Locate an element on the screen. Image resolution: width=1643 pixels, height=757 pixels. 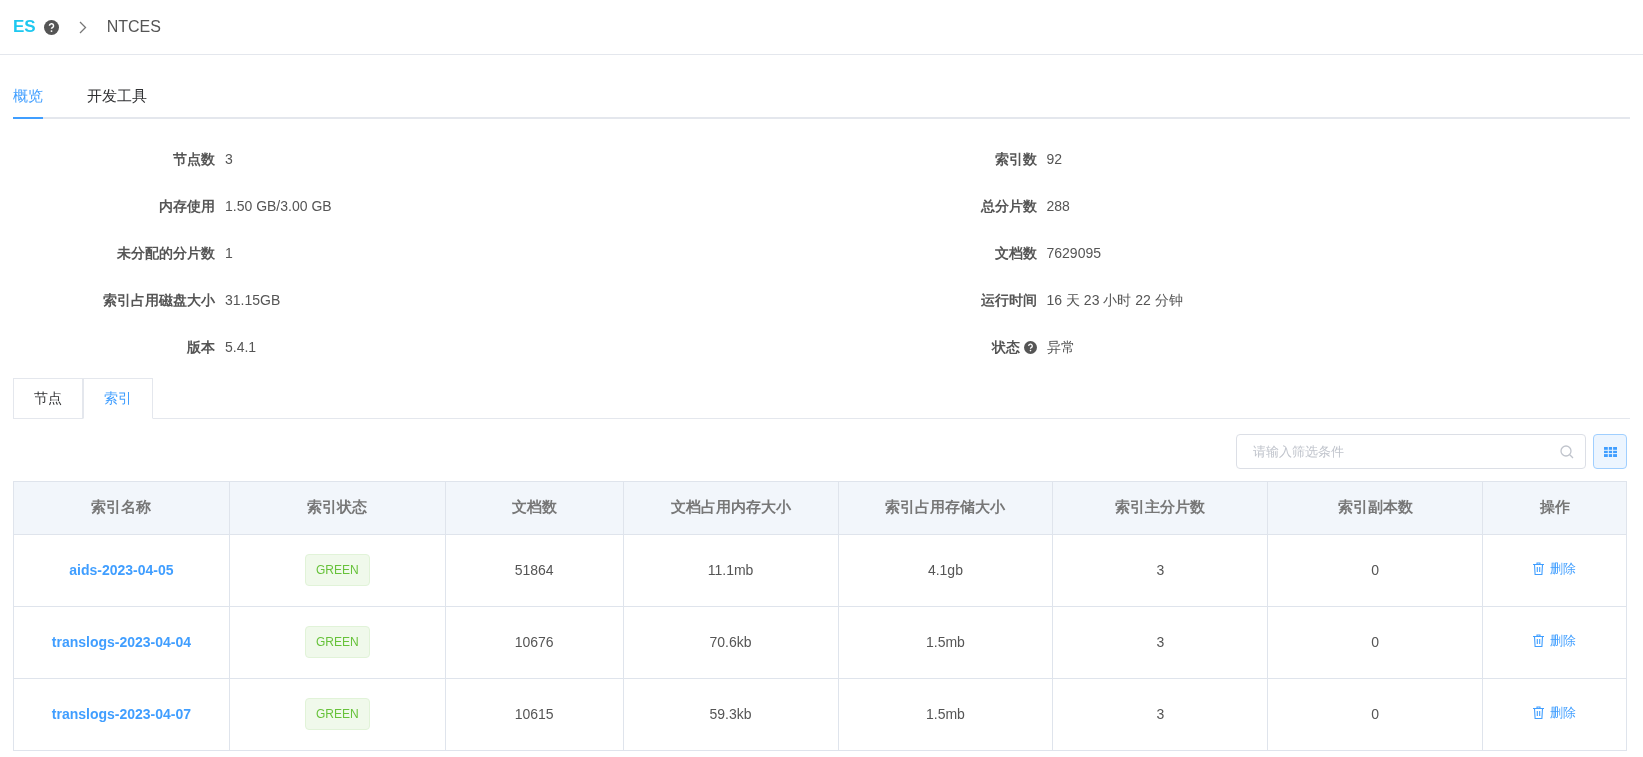
stat-value: 1.50 GB/3.00 GB is located at coordinates (278, 206).